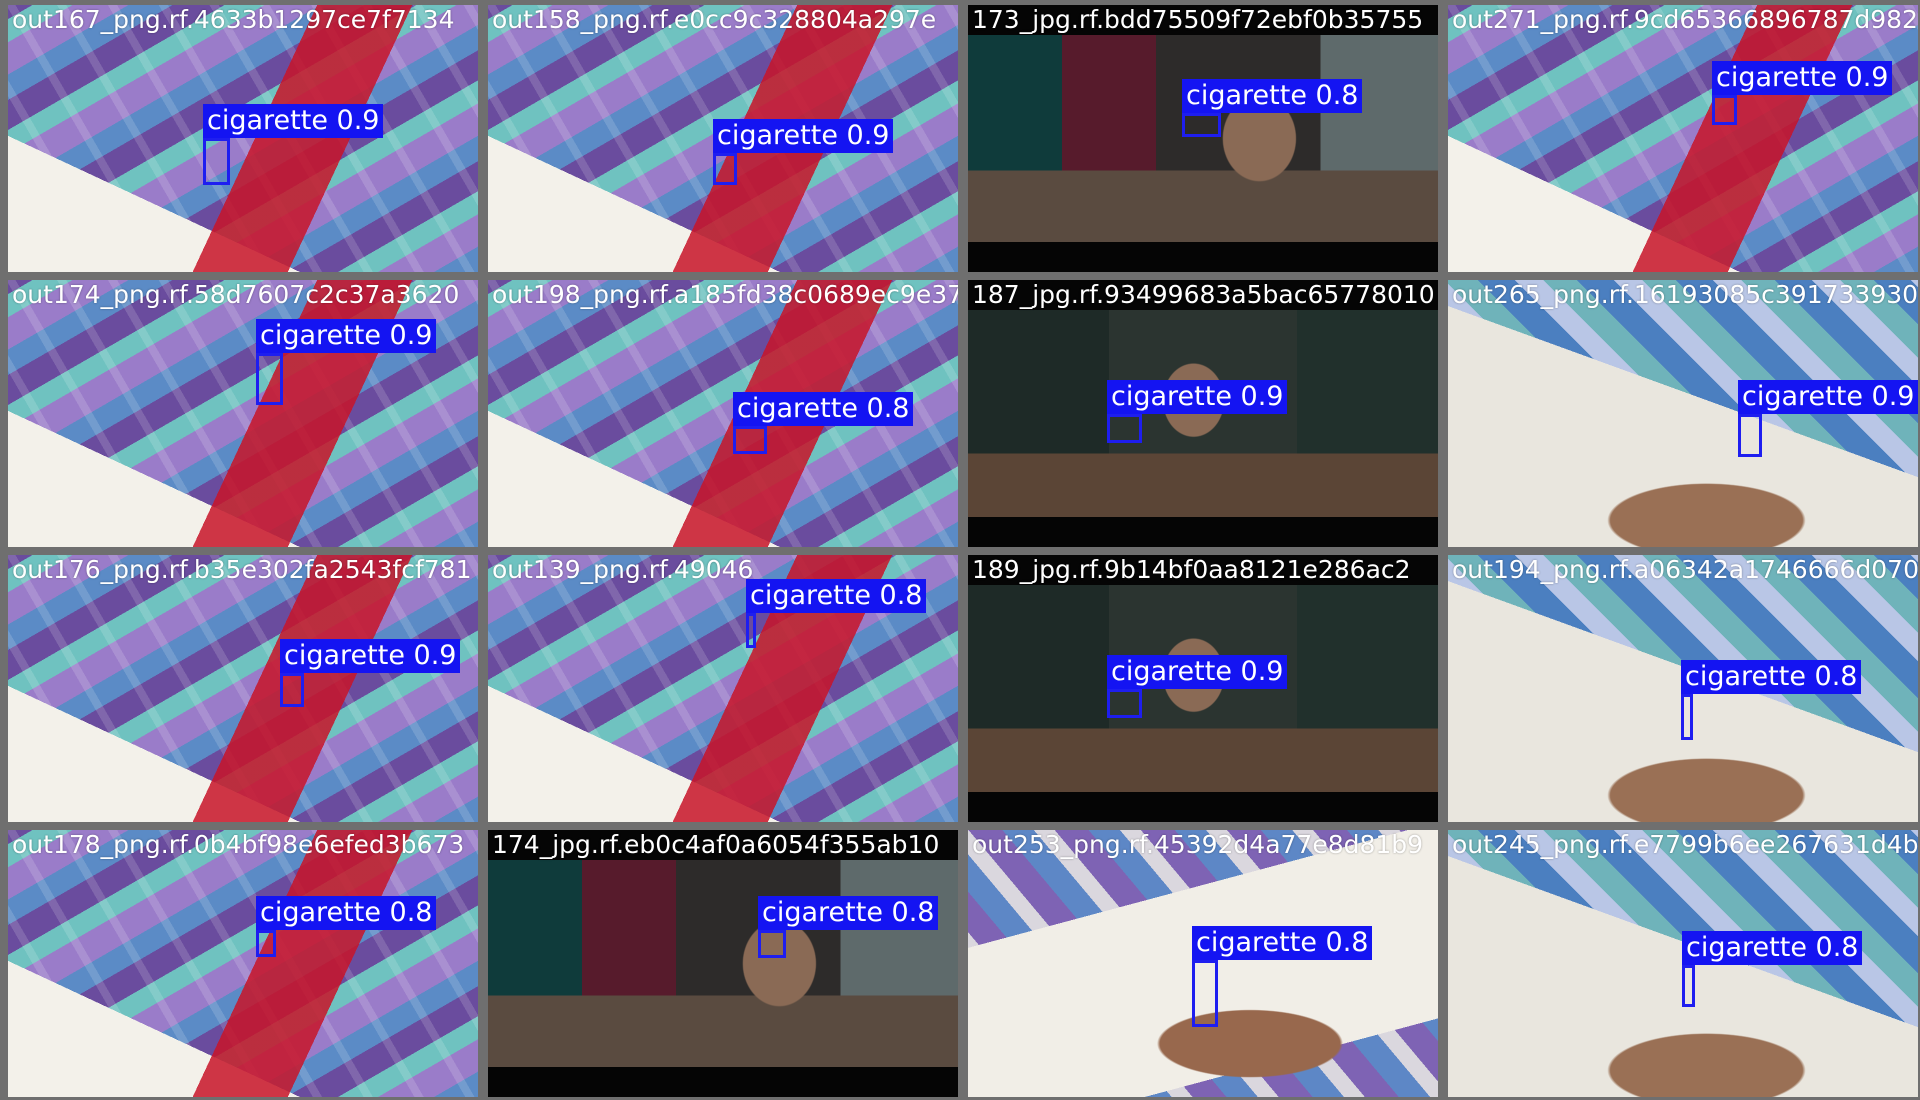 The width and height of the screenshot is (1920, 1100). What do you see at coordinates (1198, 19) in the screenshot?
I see `tile-filename: 173_jpg.rf.bdd75509f72ebf0b35755` at bounding box center [1198, 19].